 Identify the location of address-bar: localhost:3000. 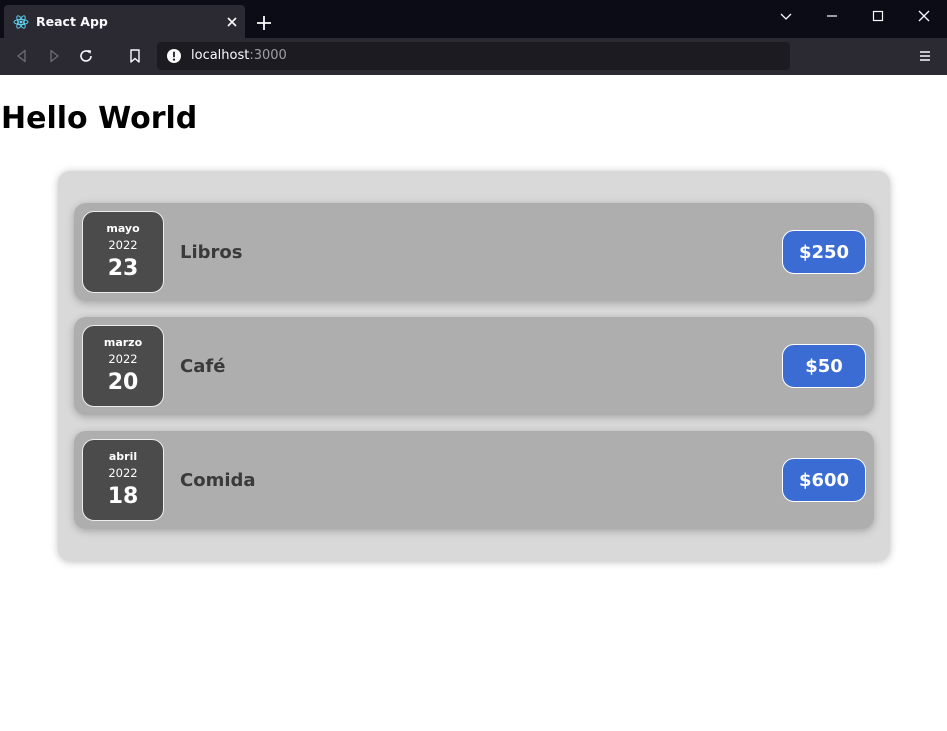
(473, 56).